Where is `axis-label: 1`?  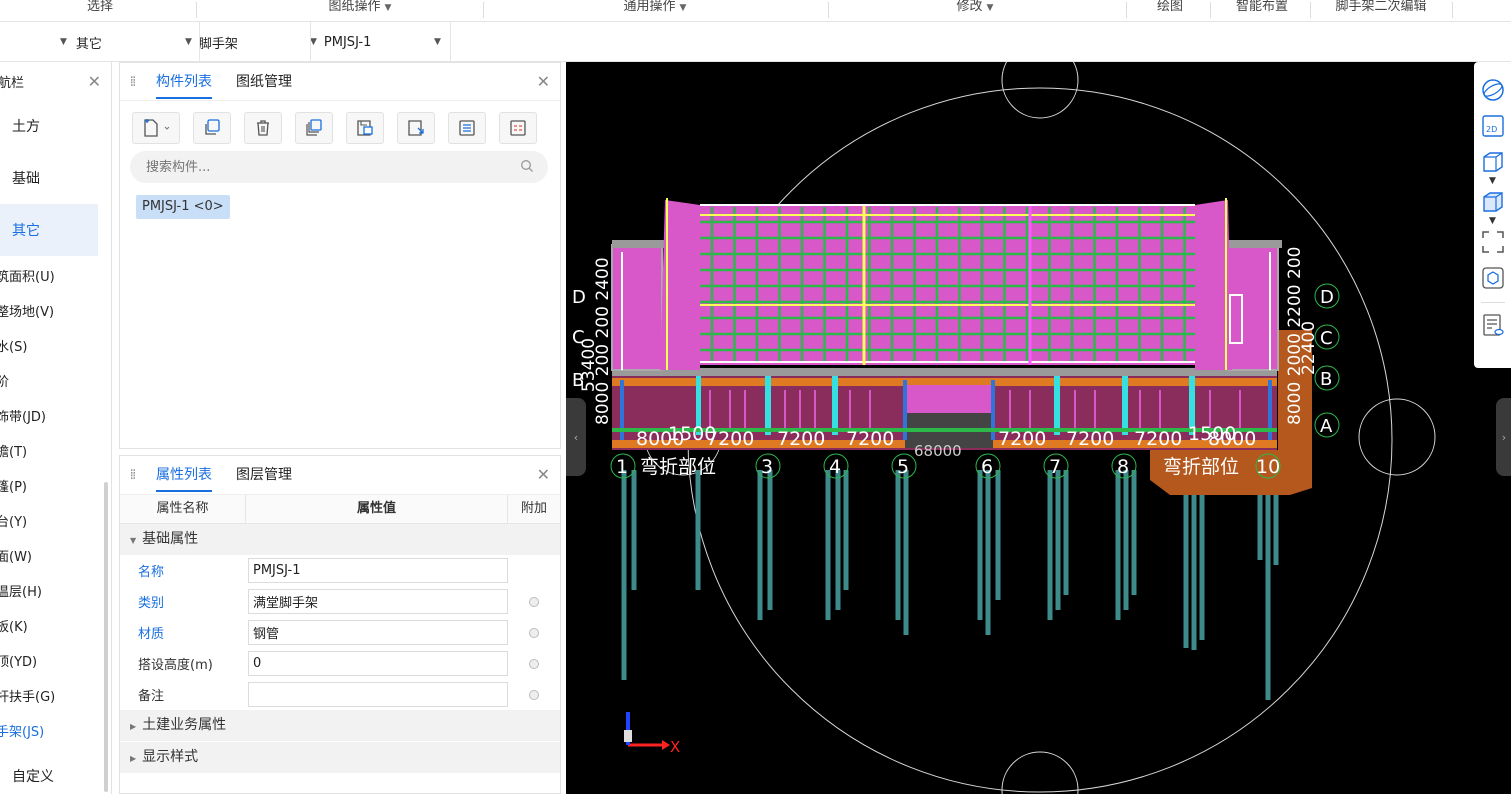
axis-label: 1 is located at coordinates (622, 467).